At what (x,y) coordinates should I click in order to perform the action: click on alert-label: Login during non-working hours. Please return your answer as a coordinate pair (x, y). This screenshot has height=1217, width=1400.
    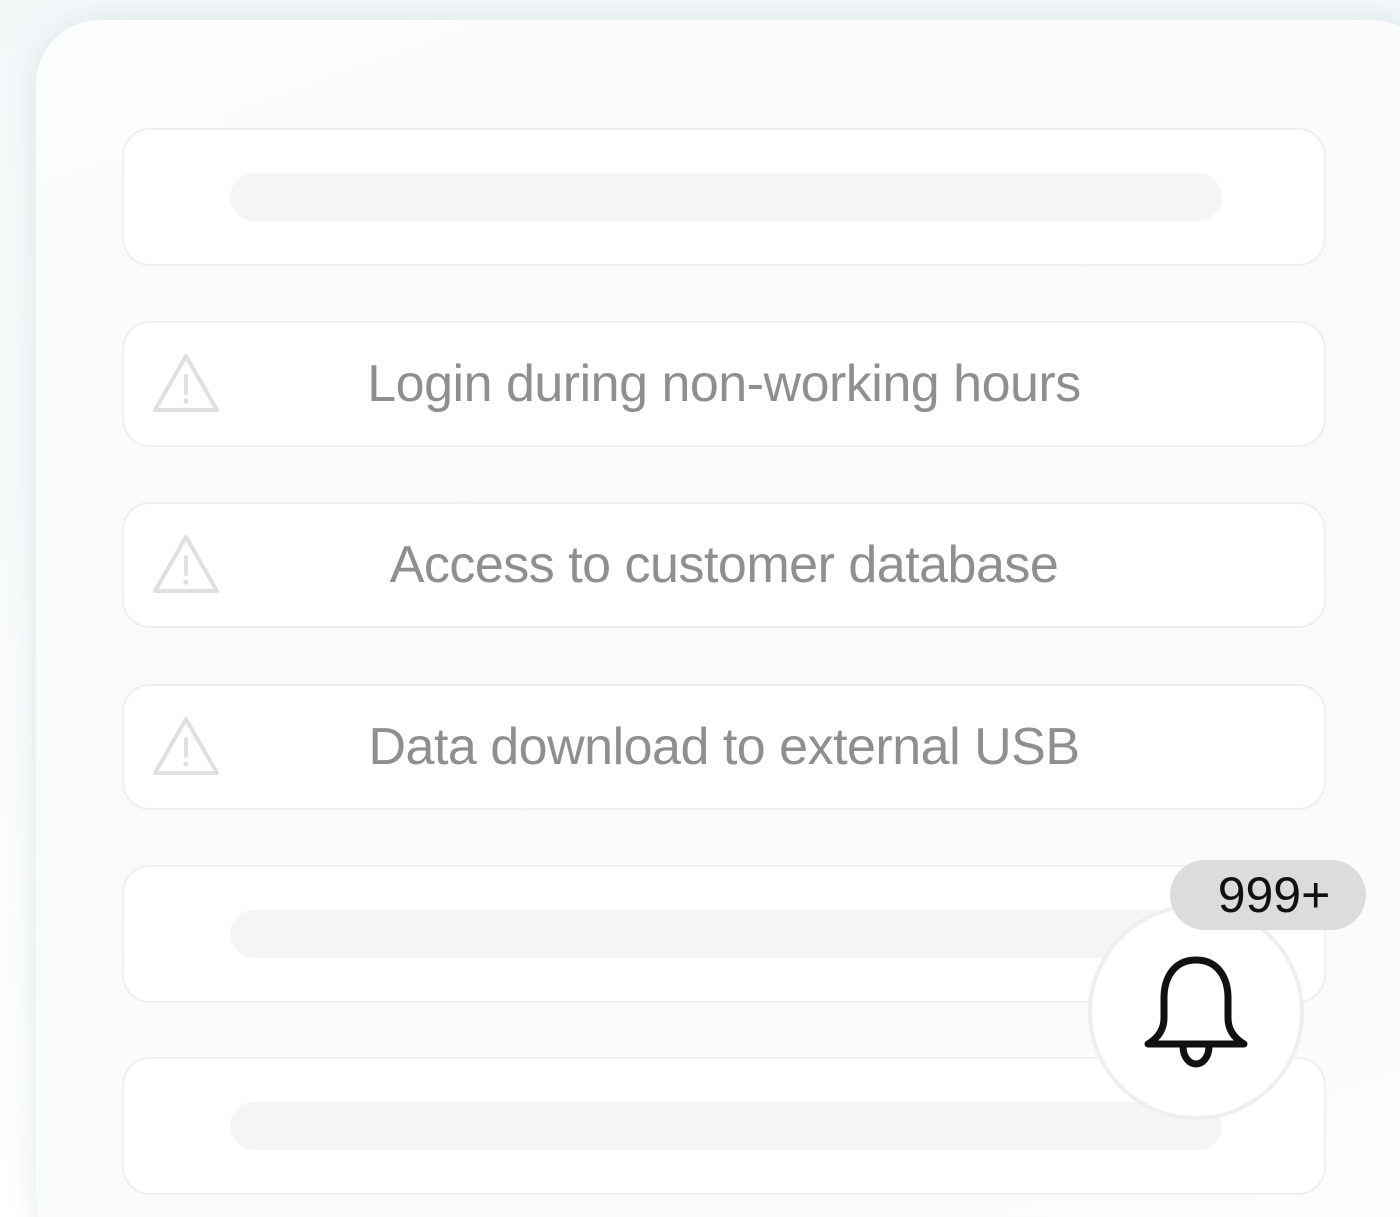
    Looking at the image, I should click on (724, 384).